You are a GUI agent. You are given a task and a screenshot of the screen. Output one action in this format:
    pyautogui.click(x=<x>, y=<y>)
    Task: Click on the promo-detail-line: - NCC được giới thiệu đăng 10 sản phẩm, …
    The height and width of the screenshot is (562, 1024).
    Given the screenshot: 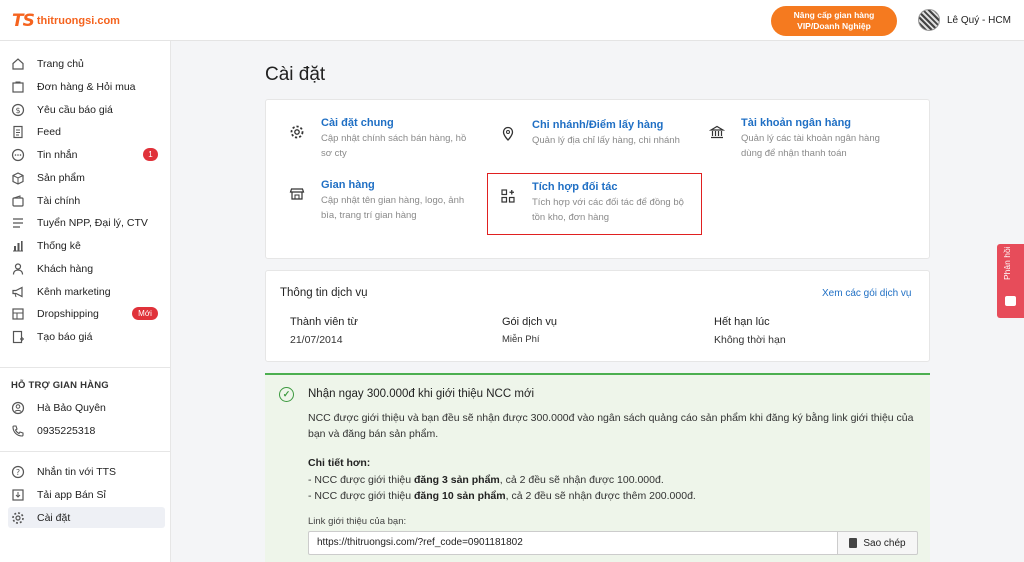 What is the action you would take?
    pyautogui.click(x=502, y=496)
    